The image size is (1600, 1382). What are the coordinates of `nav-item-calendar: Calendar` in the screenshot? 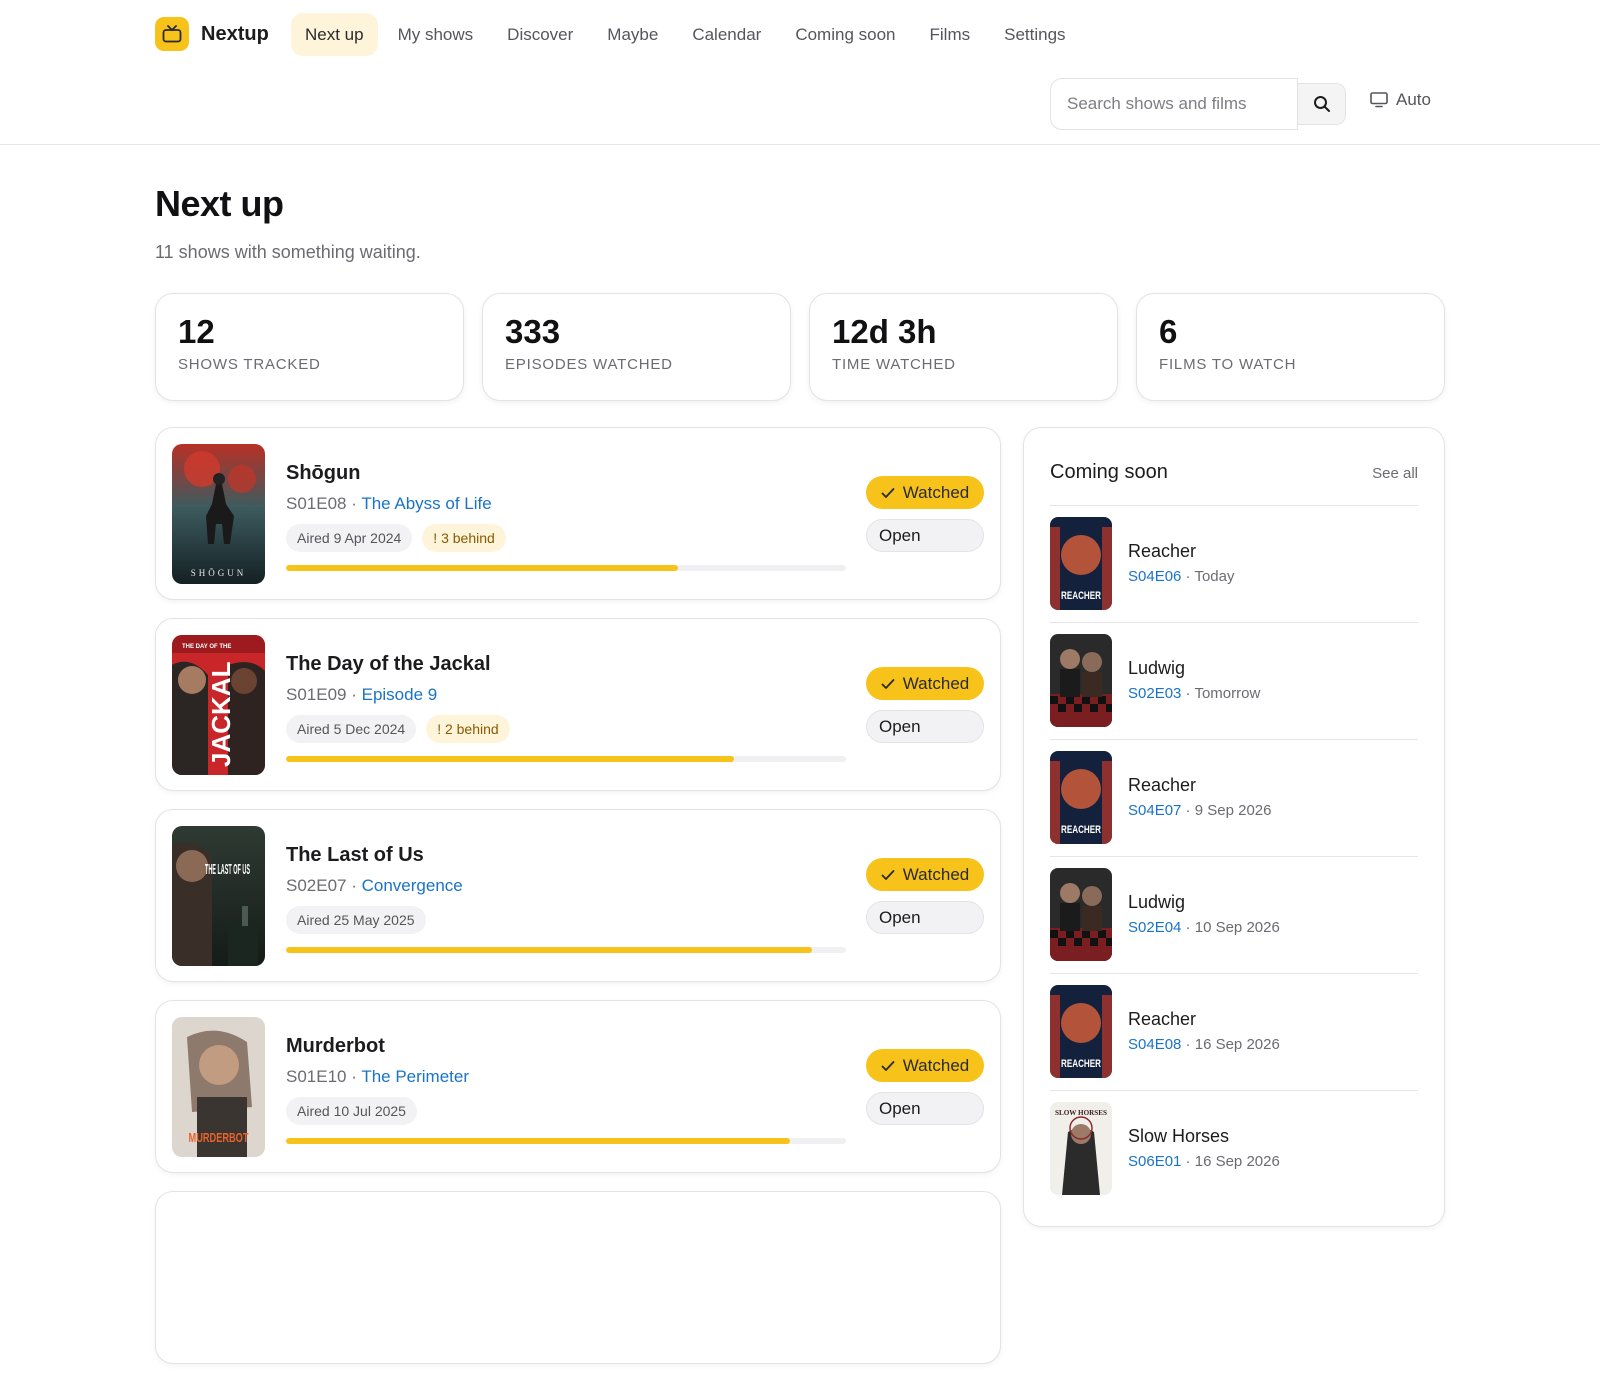 It's located at (726, 34).